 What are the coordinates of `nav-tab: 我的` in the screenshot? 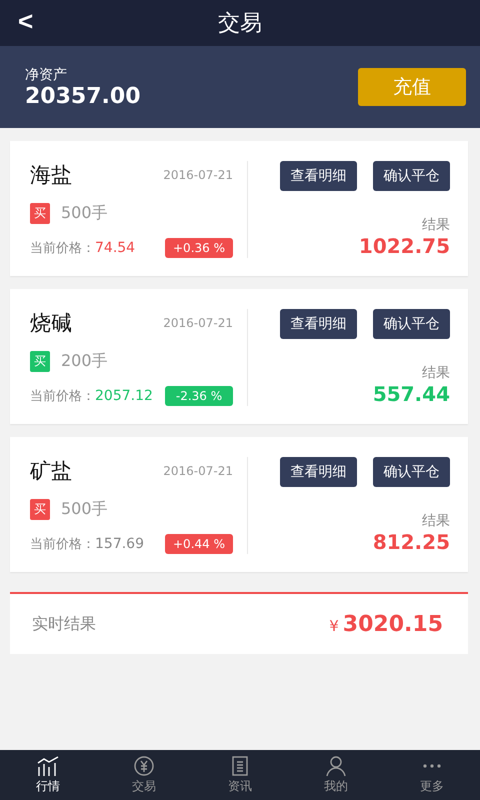 It's located at (336, 775).